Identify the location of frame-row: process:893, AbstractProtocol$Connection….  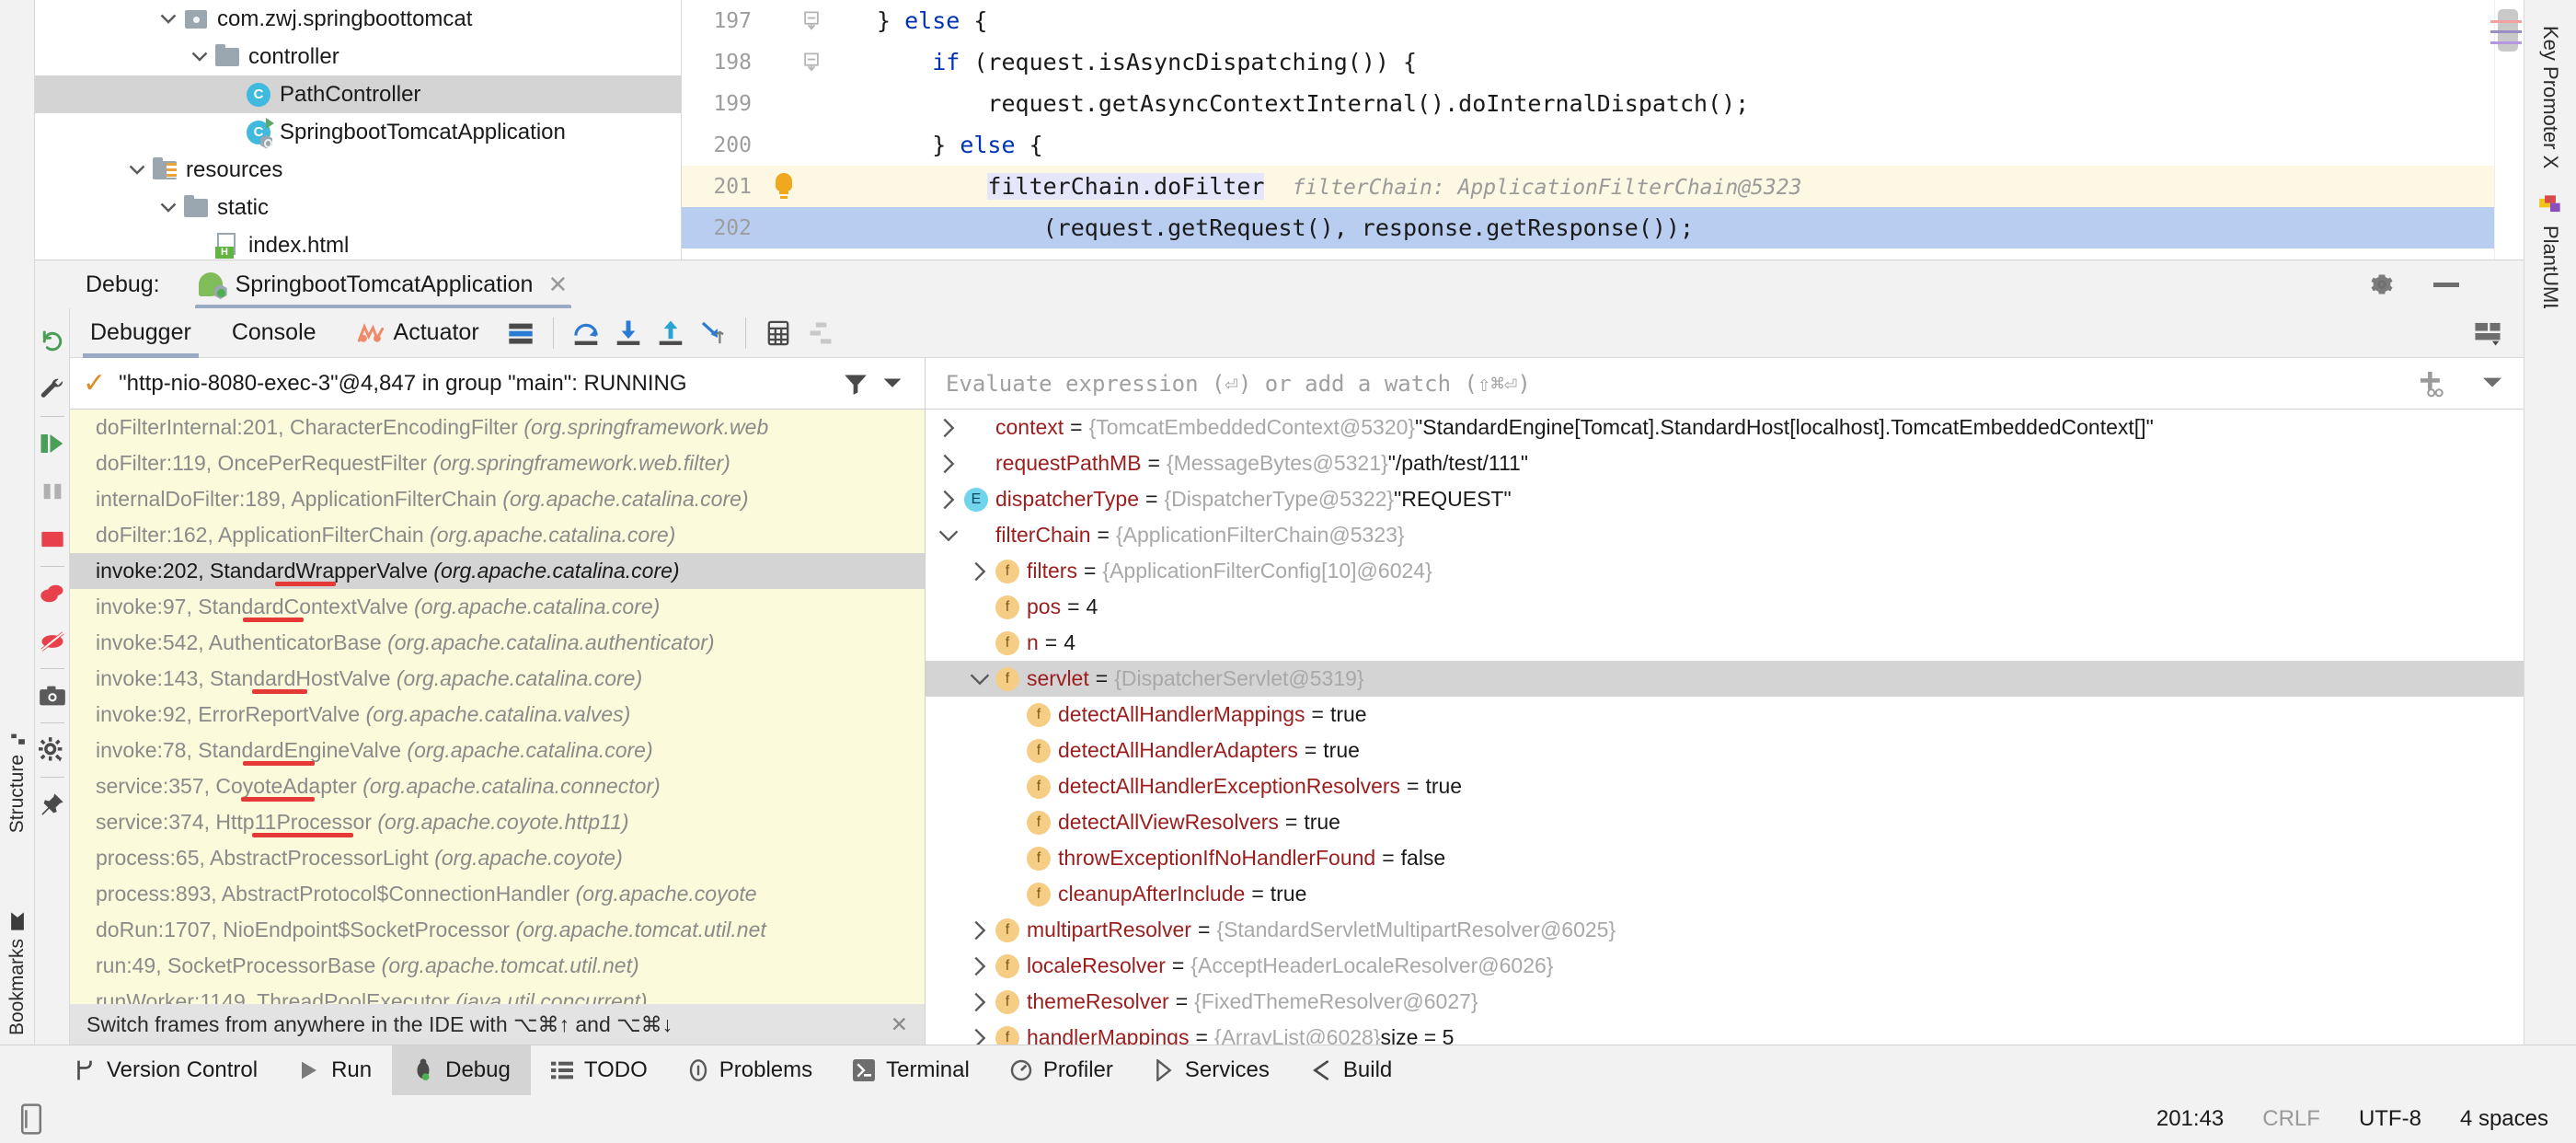
(497, 894).